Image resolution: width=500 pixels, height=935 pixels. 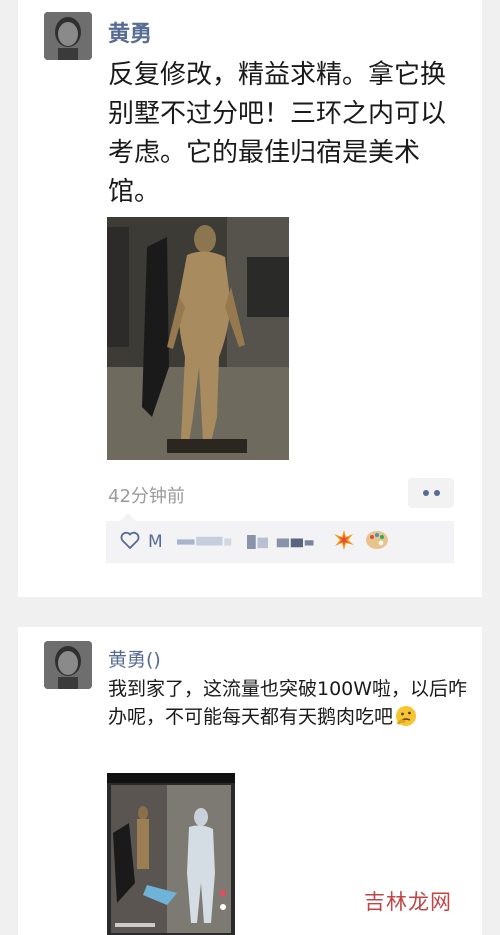 What do you see at coordinates (134, 658) in the screenshot?
I see `author-name: 黄勇()` at bounding box center [134, 658].